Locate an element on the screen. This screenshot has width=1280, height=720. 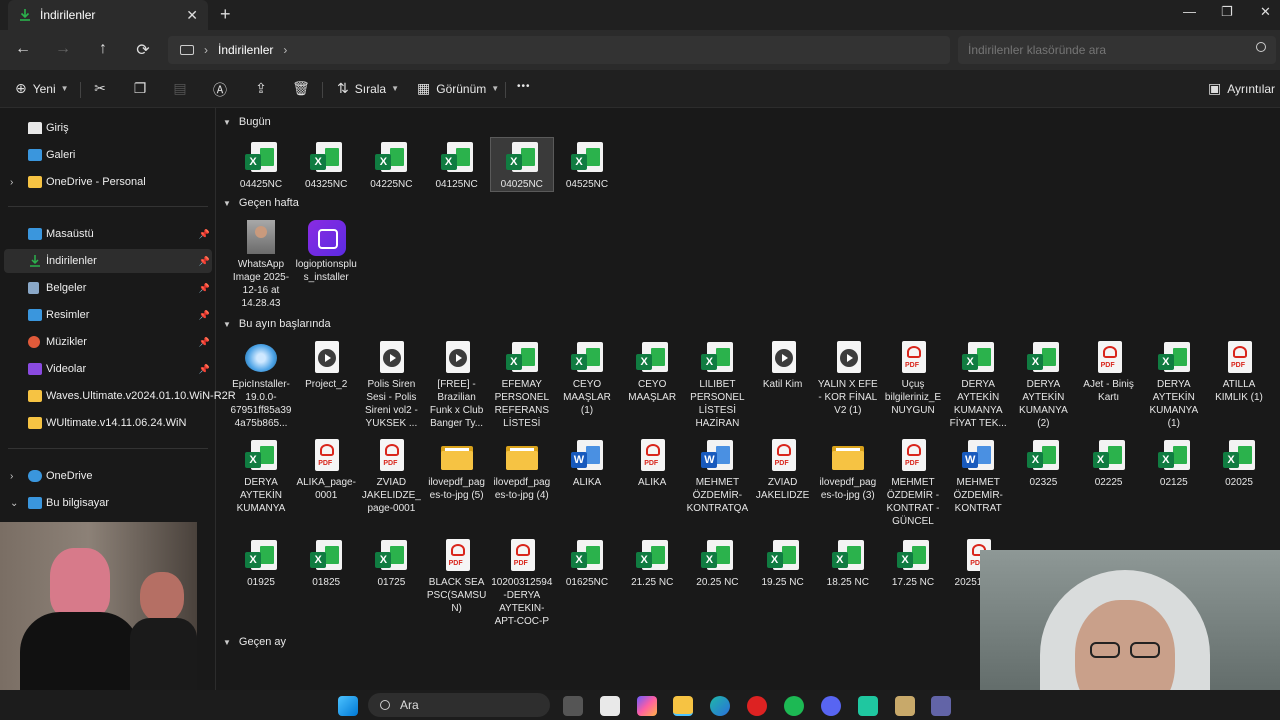
minimize-button: — is located at coordinates (1189, 11).